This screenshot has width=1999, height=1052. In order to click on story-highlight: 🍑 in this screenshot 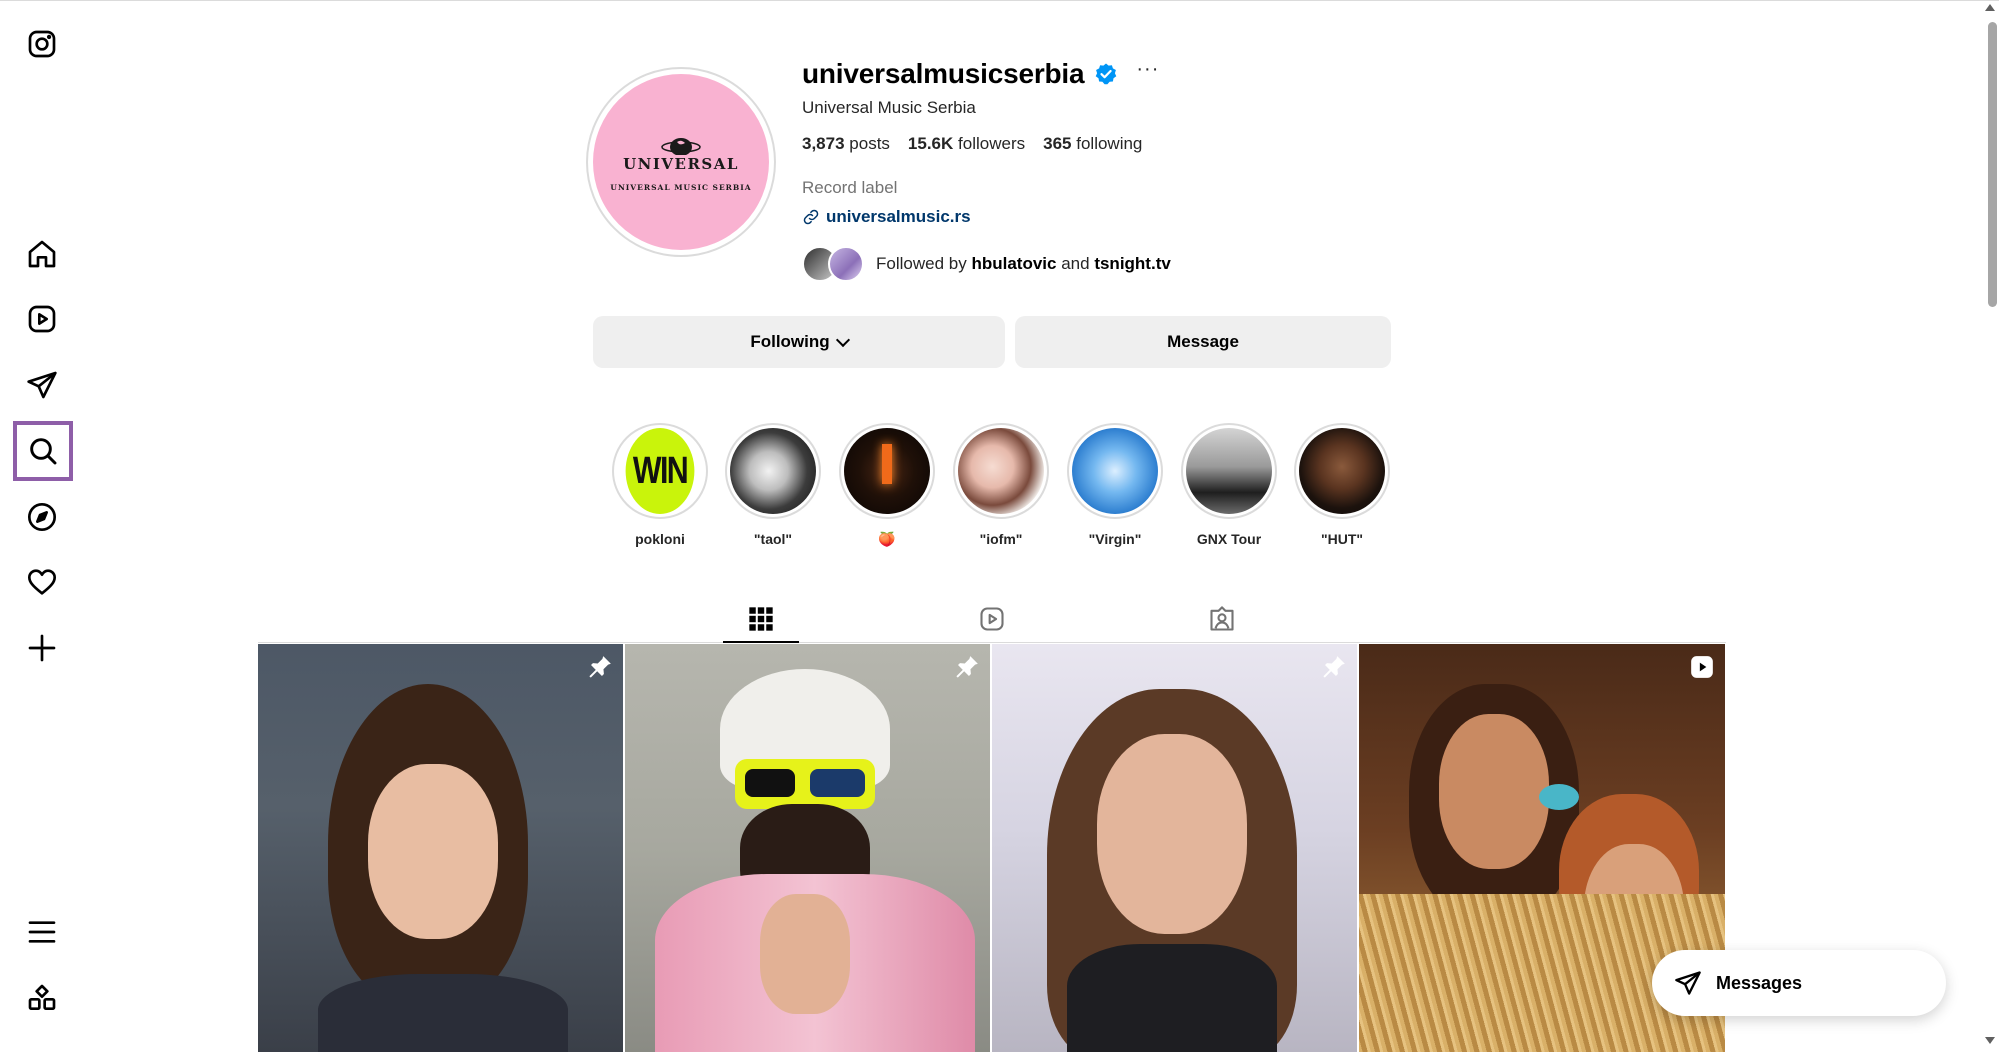, I will do `click(887, 485)`.